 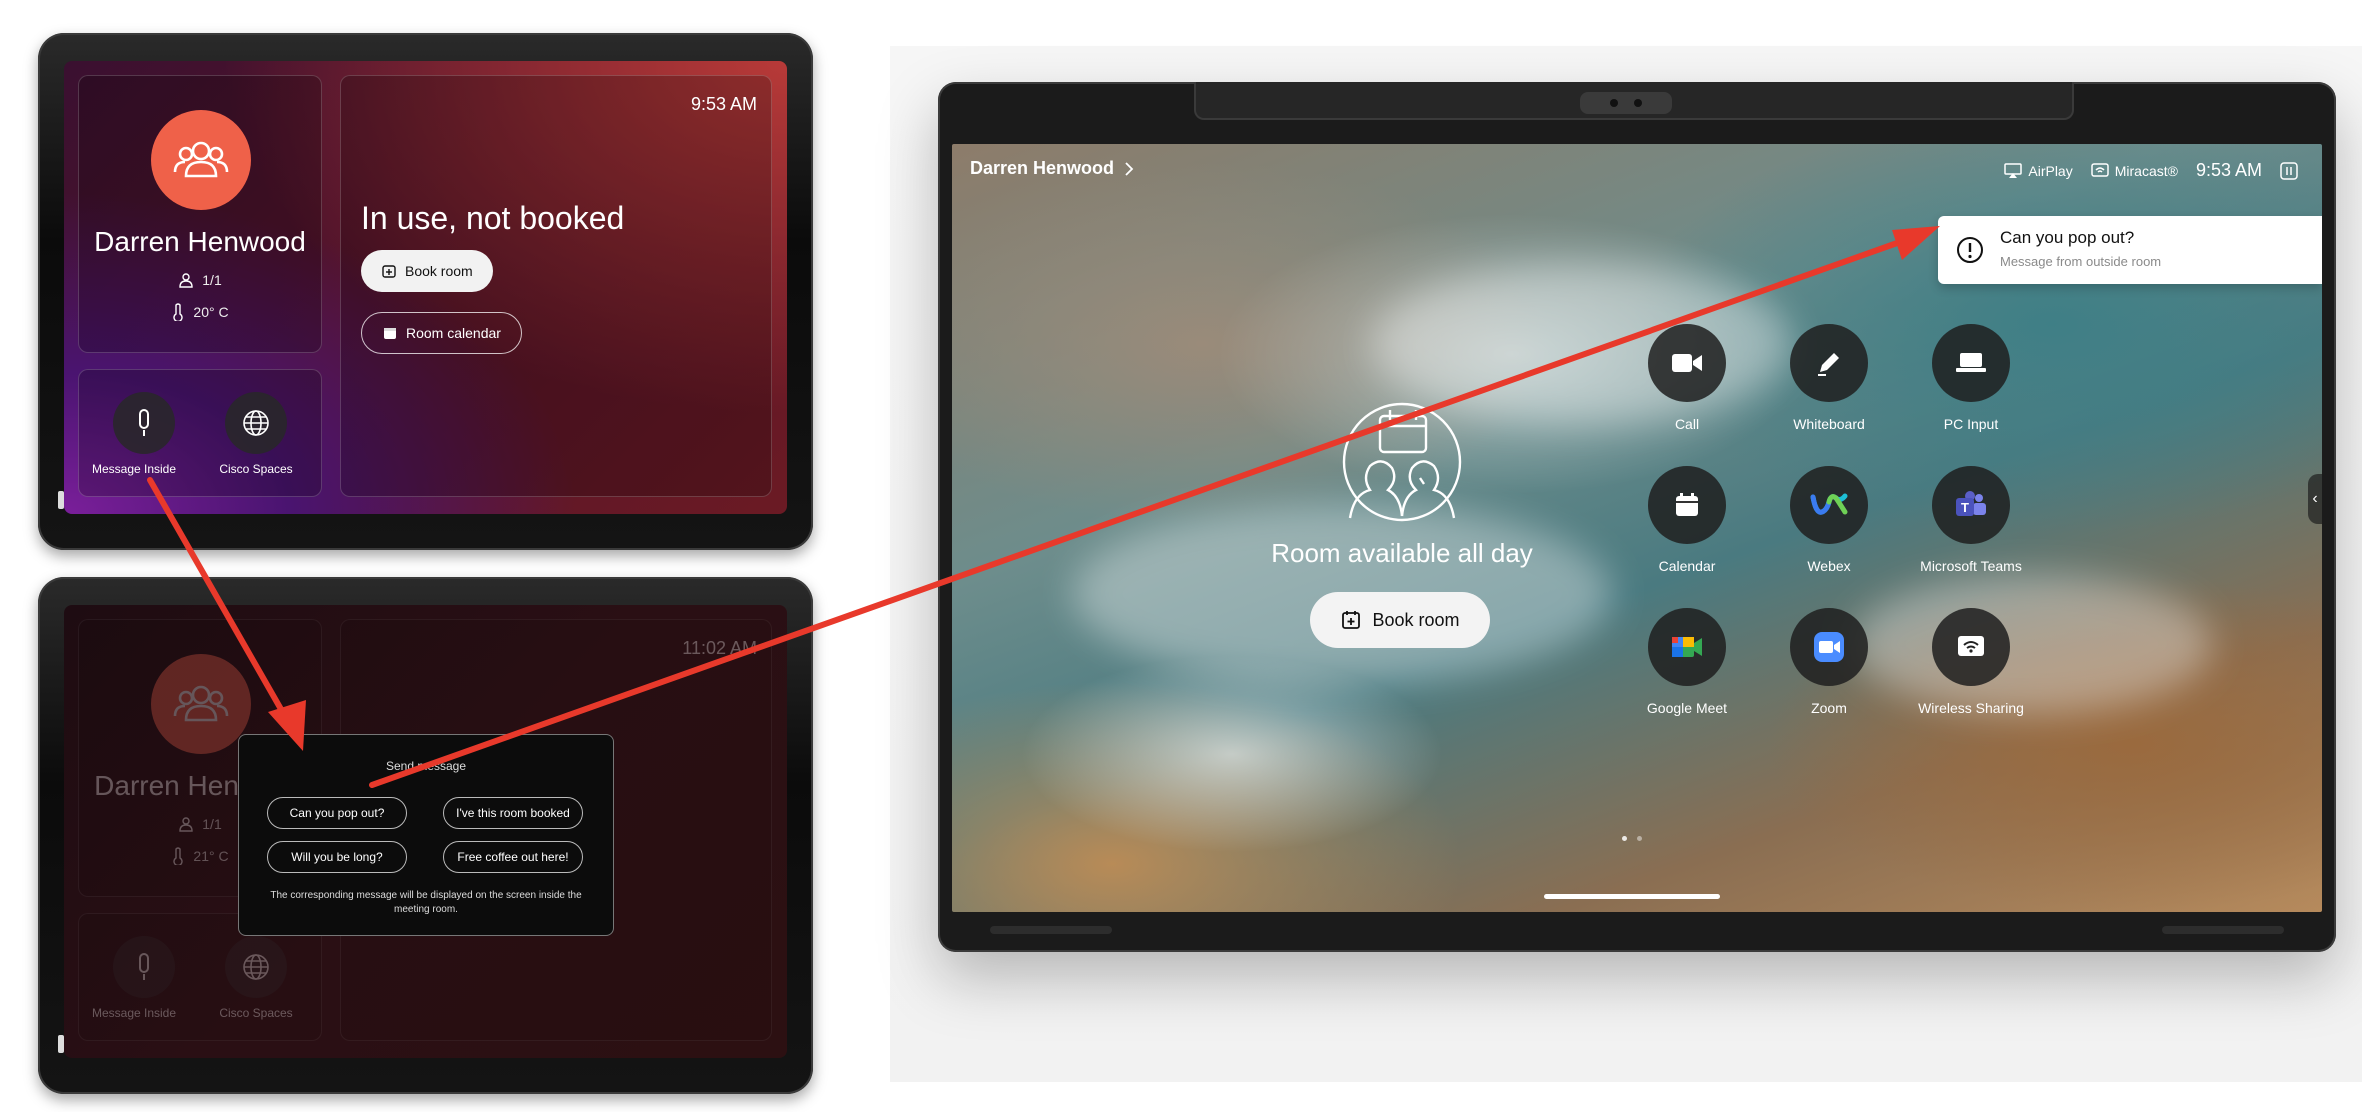 I want to click on globe-icon, so click(x=256, y=423).